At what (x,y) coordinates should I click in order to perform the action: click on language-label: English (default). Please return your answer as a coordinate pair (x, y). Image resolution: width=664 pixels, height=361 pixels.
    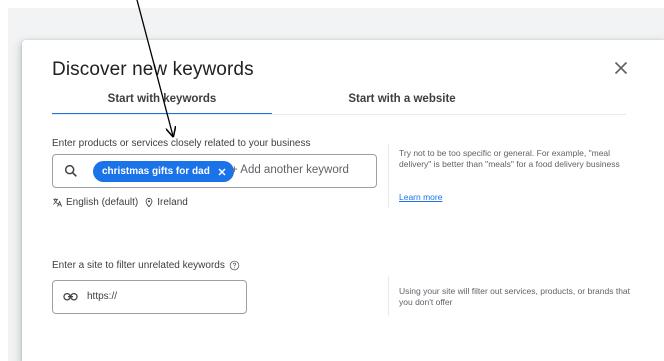
    Looking at the image, I should click on (102, 202).